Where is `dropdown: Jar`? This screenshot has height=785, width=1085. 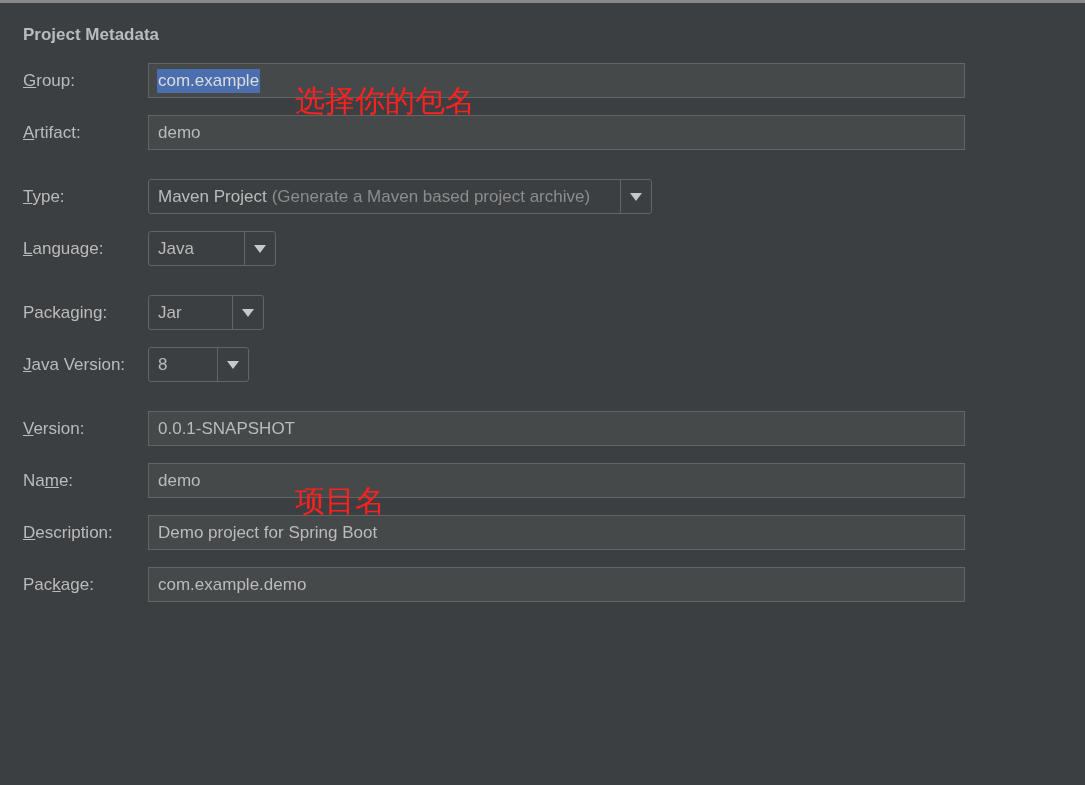 dropdown: Jar is located at coordinates (206, 312).